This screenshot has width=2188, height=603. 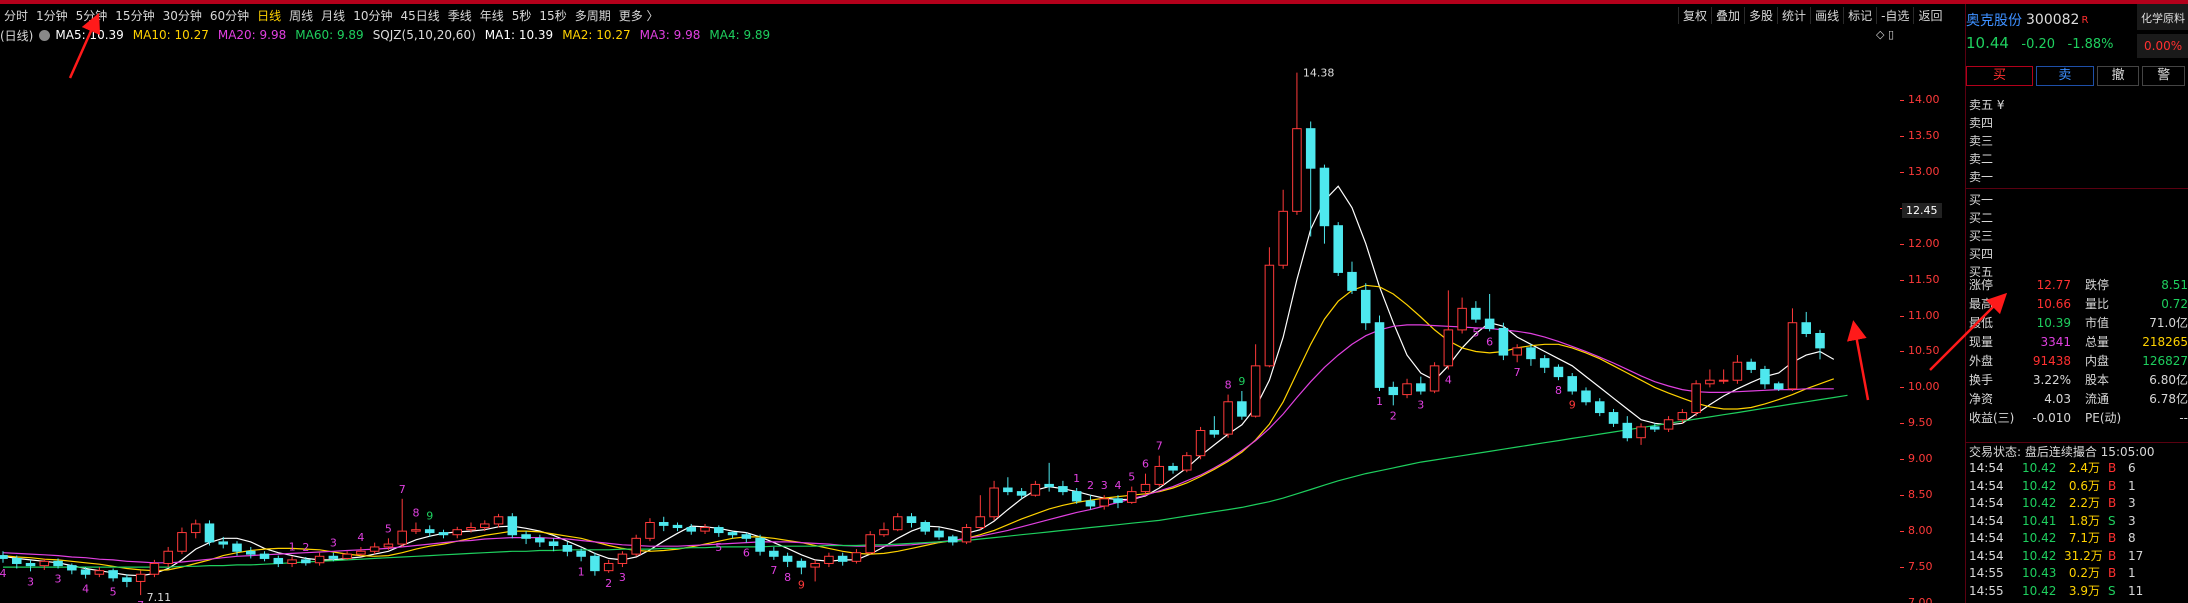 What do you see at coordinates (1379, 401) in the screenshot?
I see `count-tag: 1` at bounding box center [1379, 401].